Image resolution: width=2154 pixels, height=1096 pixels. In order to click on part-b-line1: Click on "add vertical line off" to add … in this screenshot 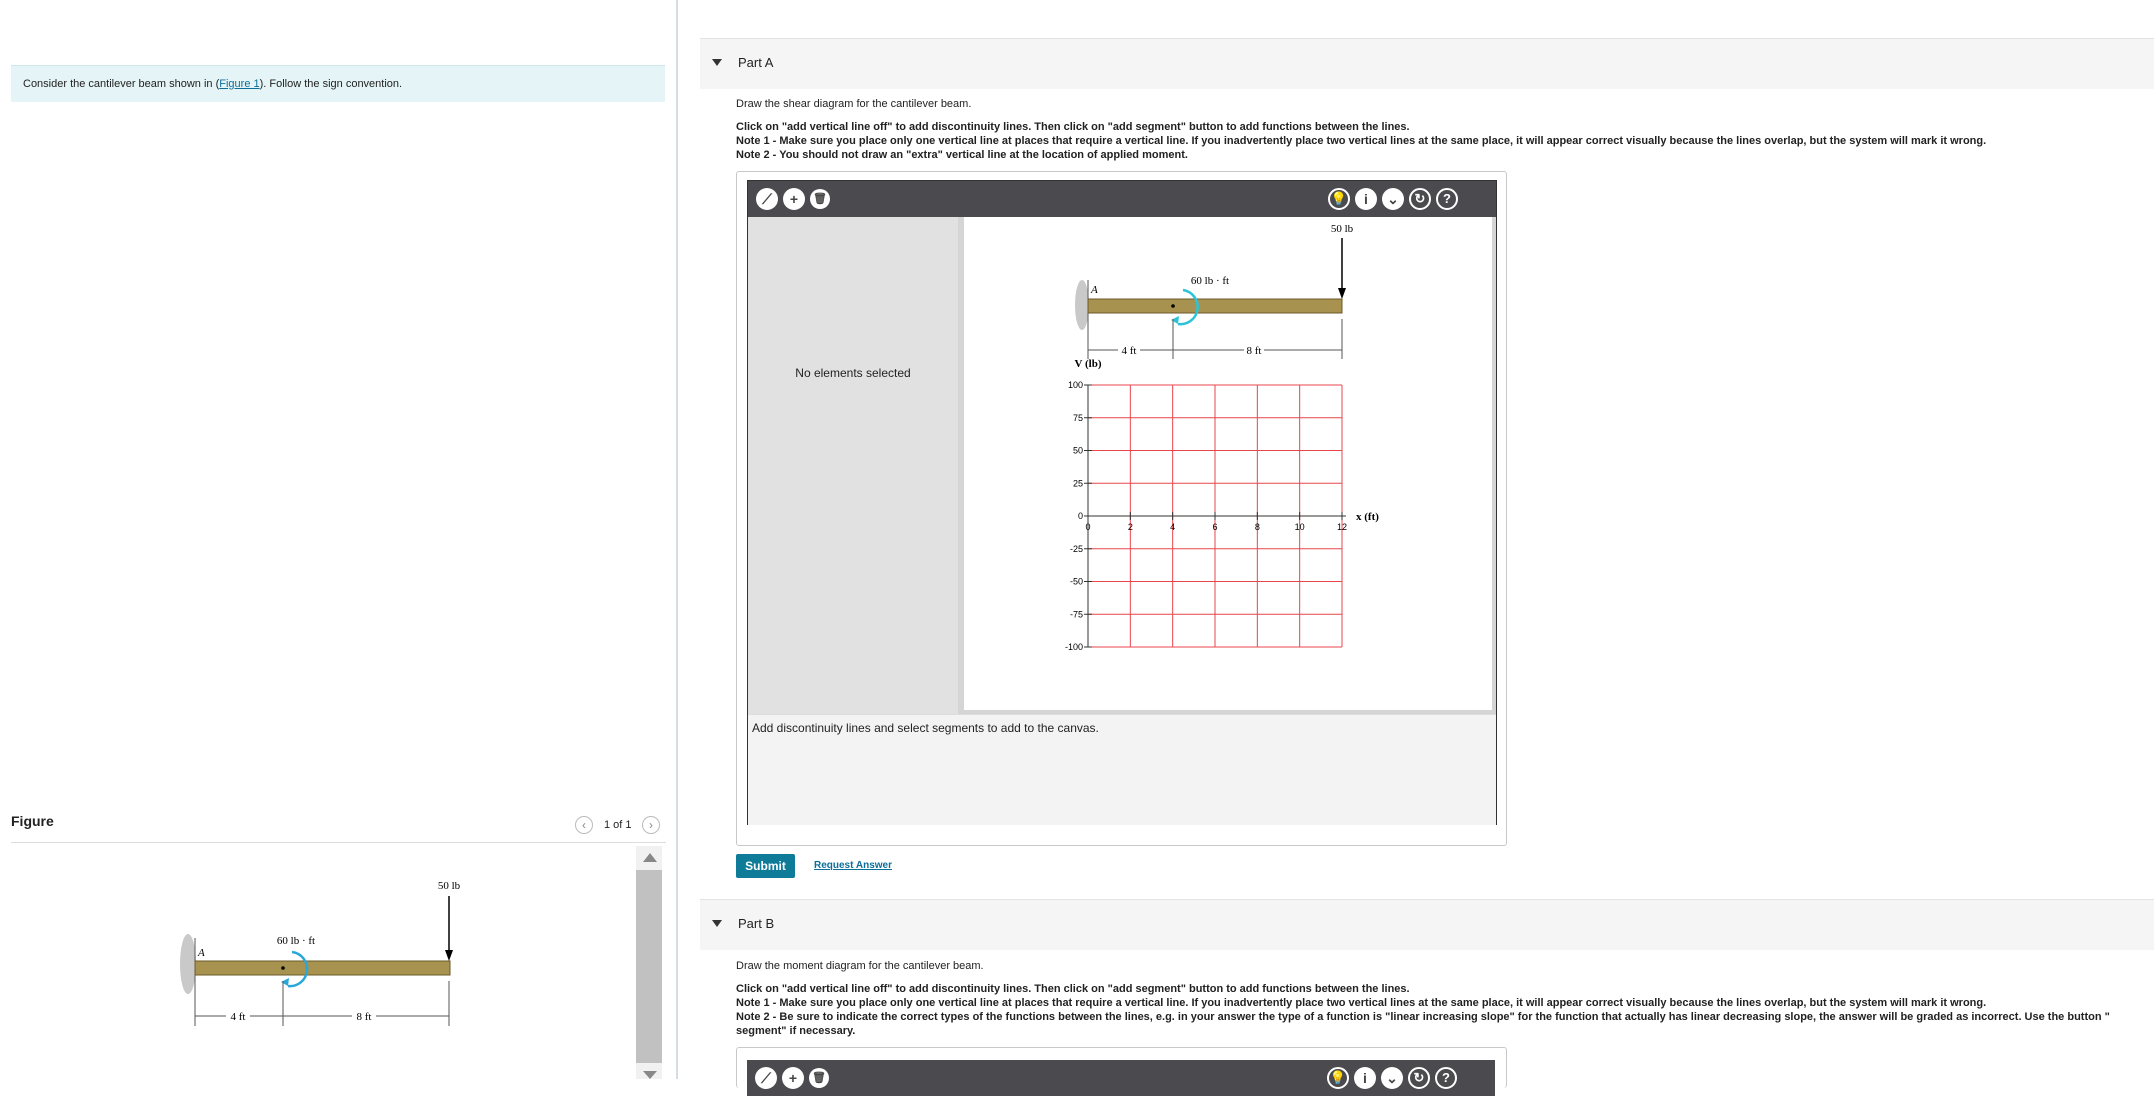, I will do `click(1073, 989)`.